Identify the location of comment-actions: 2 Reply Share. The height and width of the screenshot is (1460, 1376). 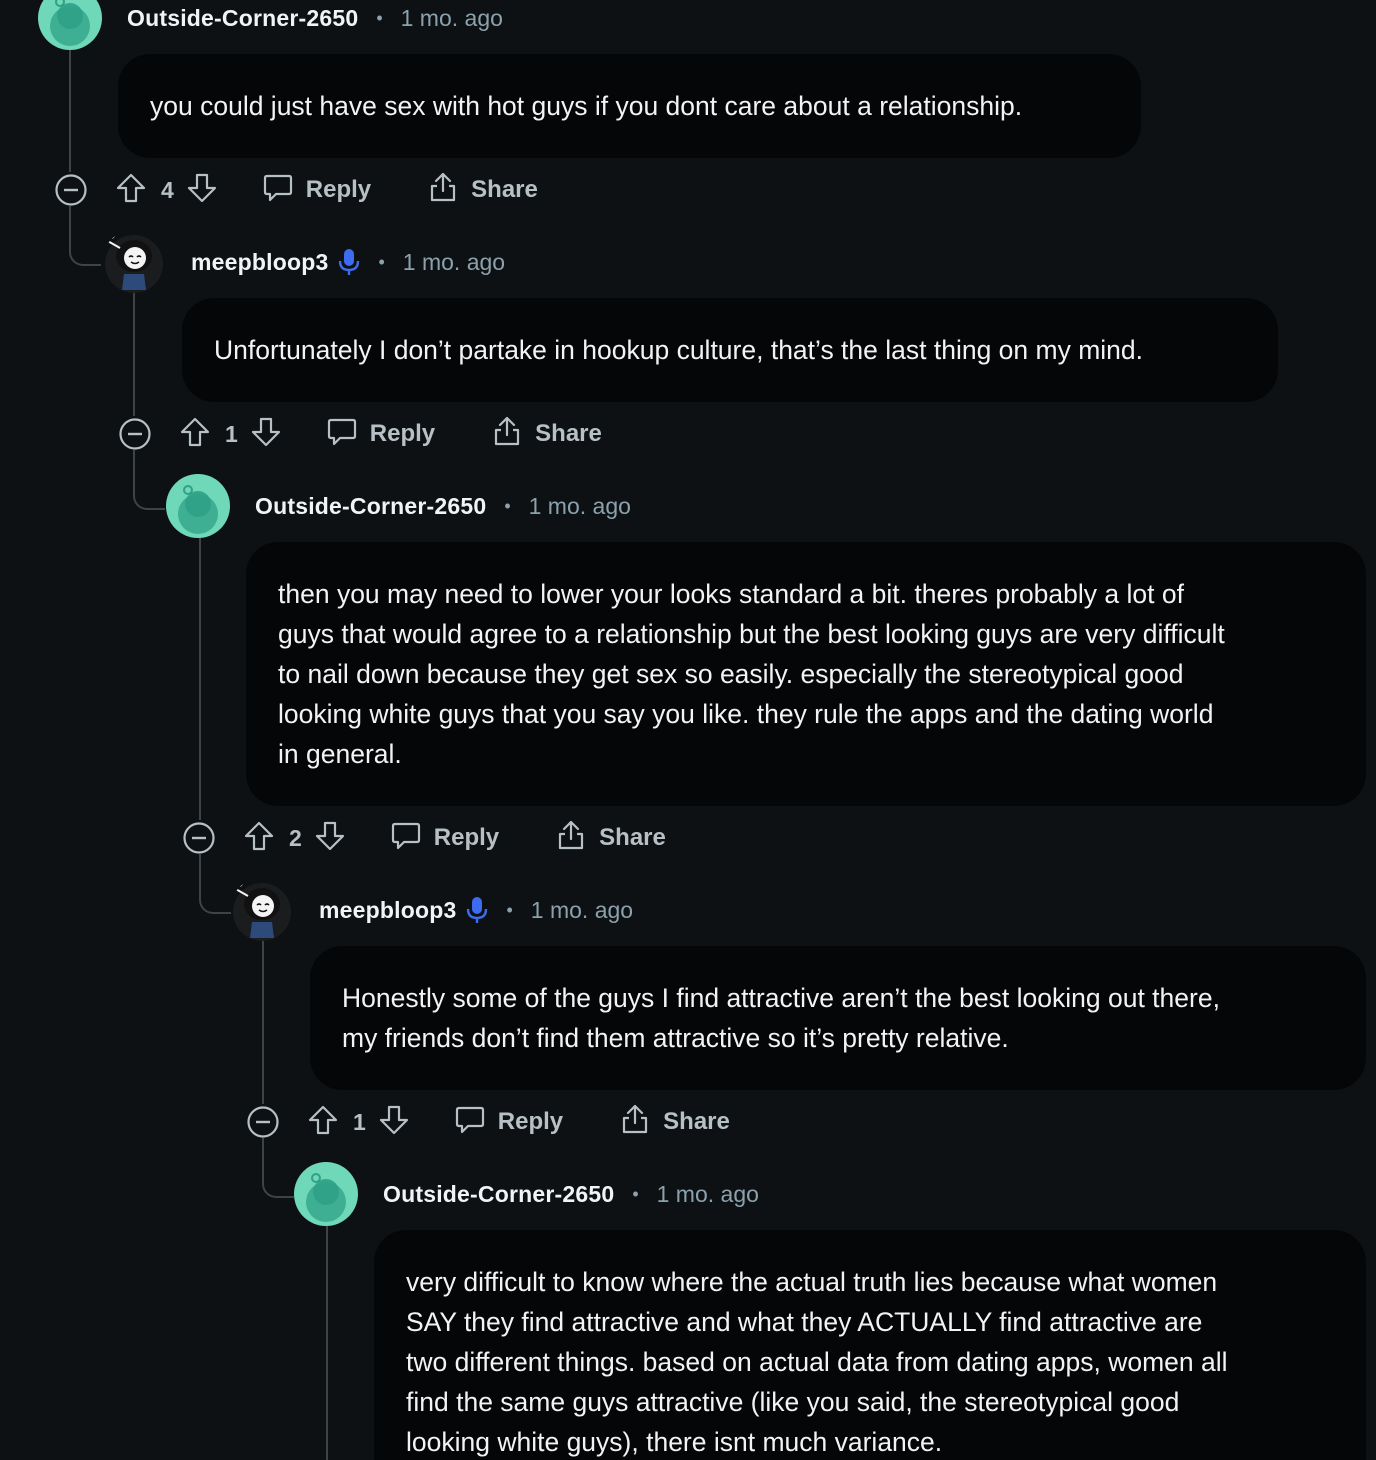
(424, 838).